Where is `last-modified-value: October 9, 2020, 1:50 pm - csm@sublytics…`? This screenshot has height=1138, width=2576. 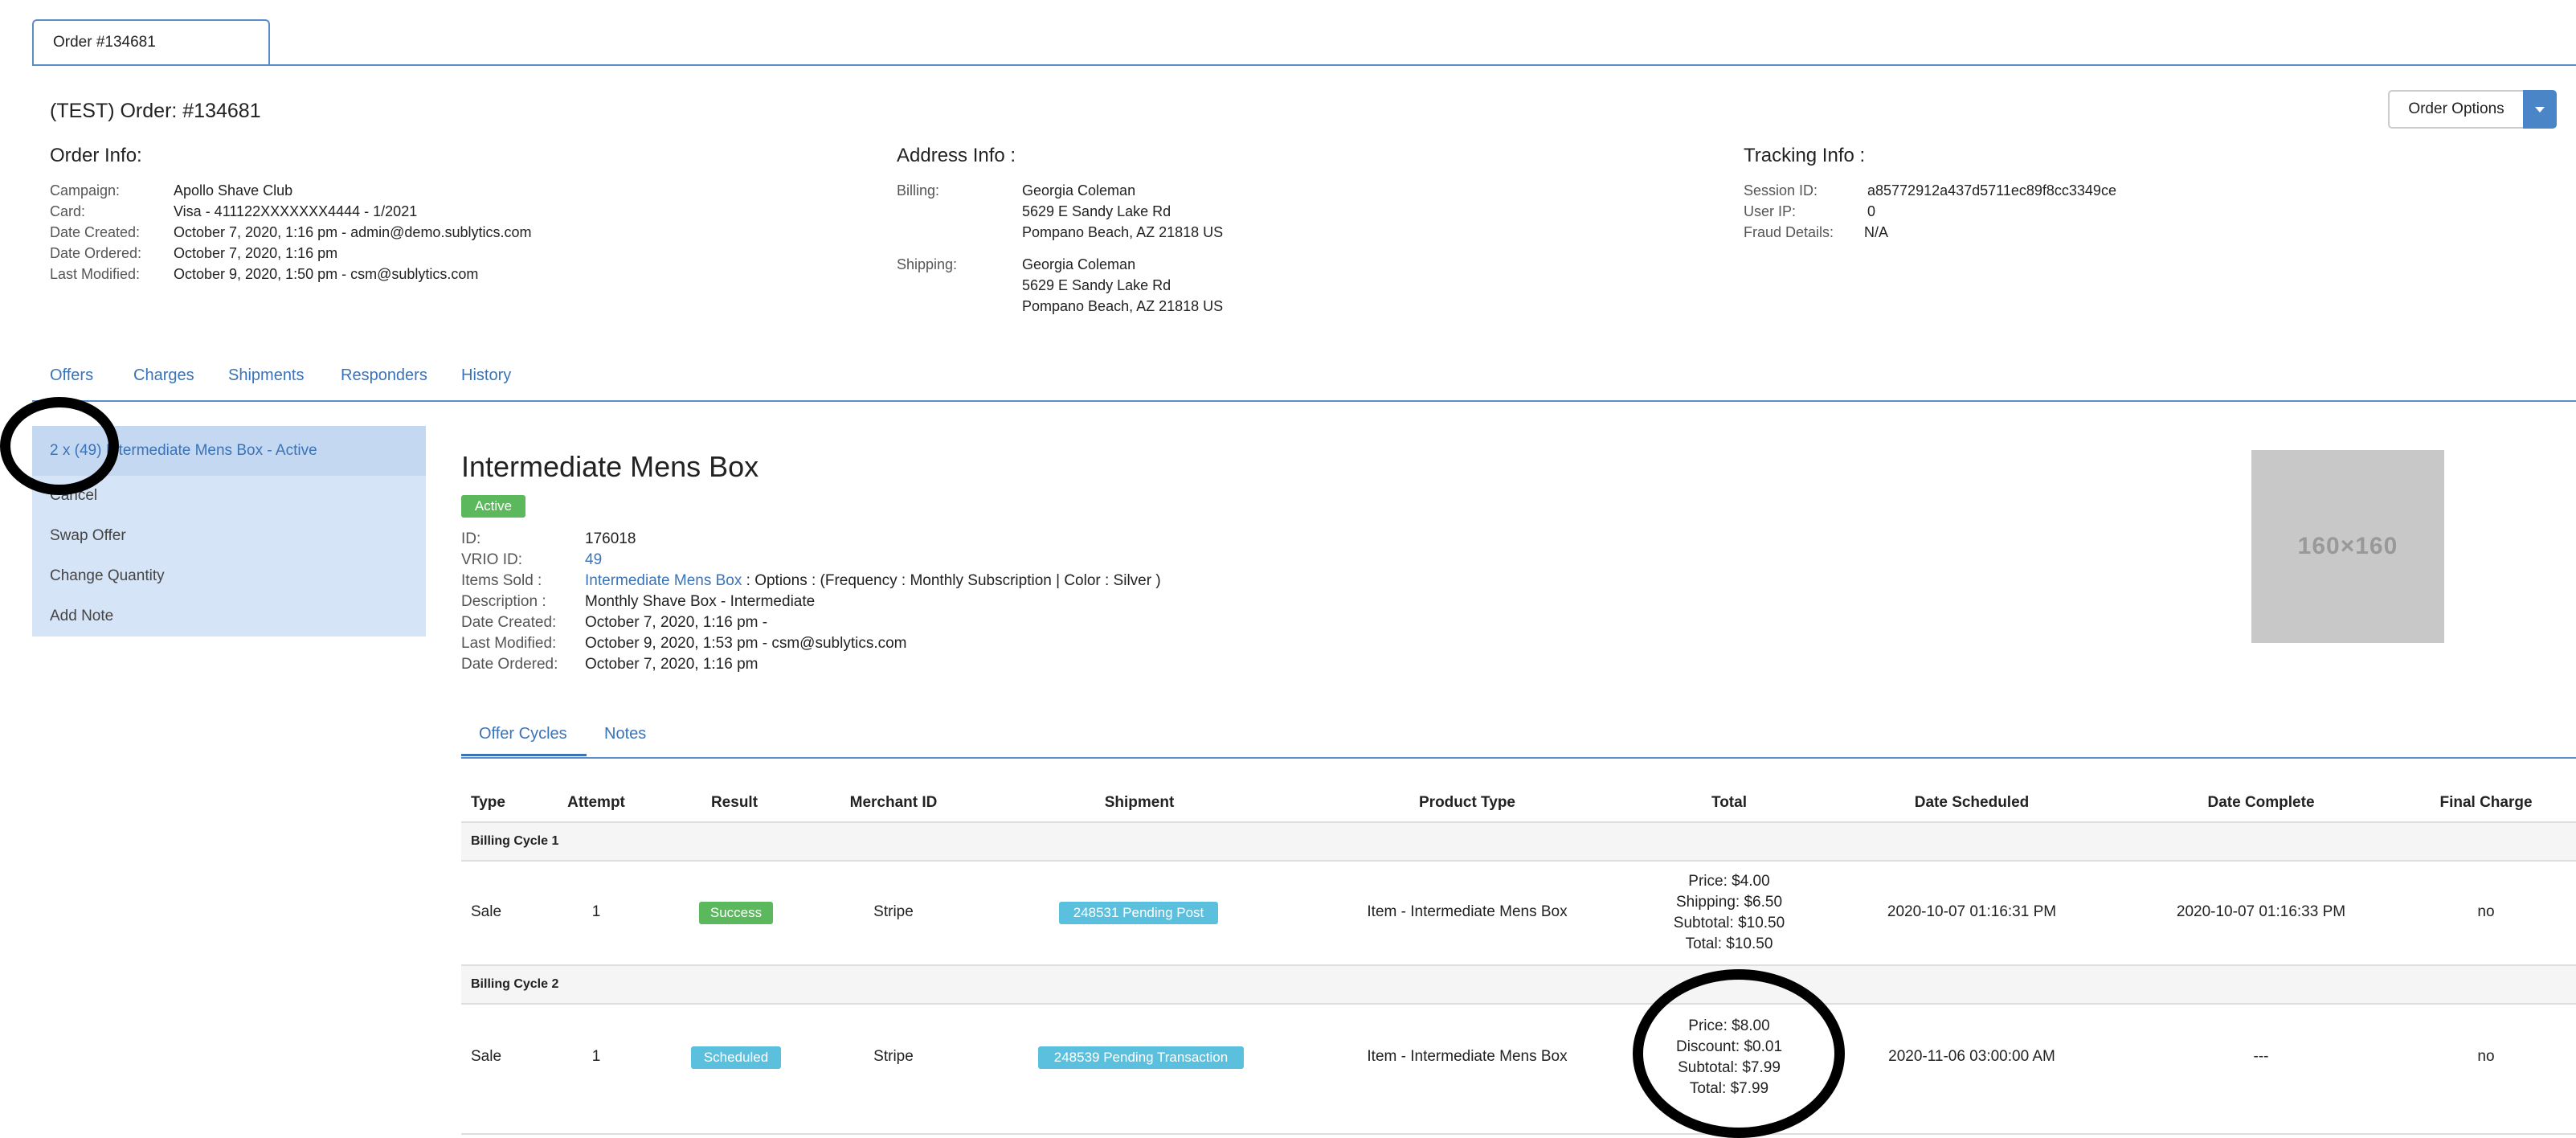 last-modified-value: October 9, 2020, 1:50 pm - csm@sublytics… is located at coordinates (326, 274).